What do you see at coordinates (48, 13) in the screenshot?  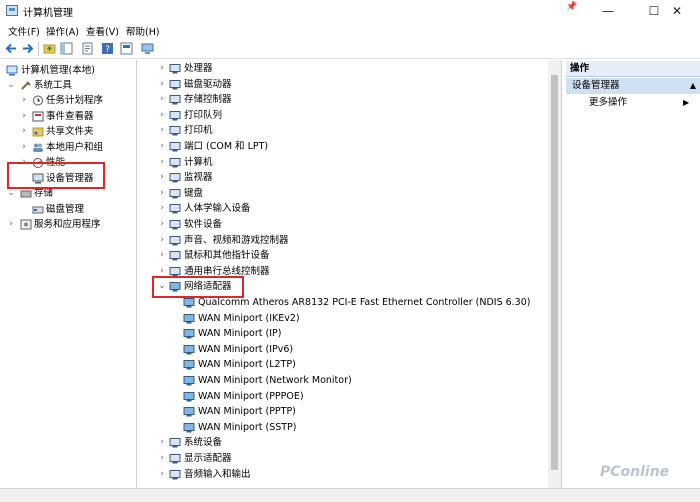 I see `window-title: 计算机管理` at bounding box center [48, 13].